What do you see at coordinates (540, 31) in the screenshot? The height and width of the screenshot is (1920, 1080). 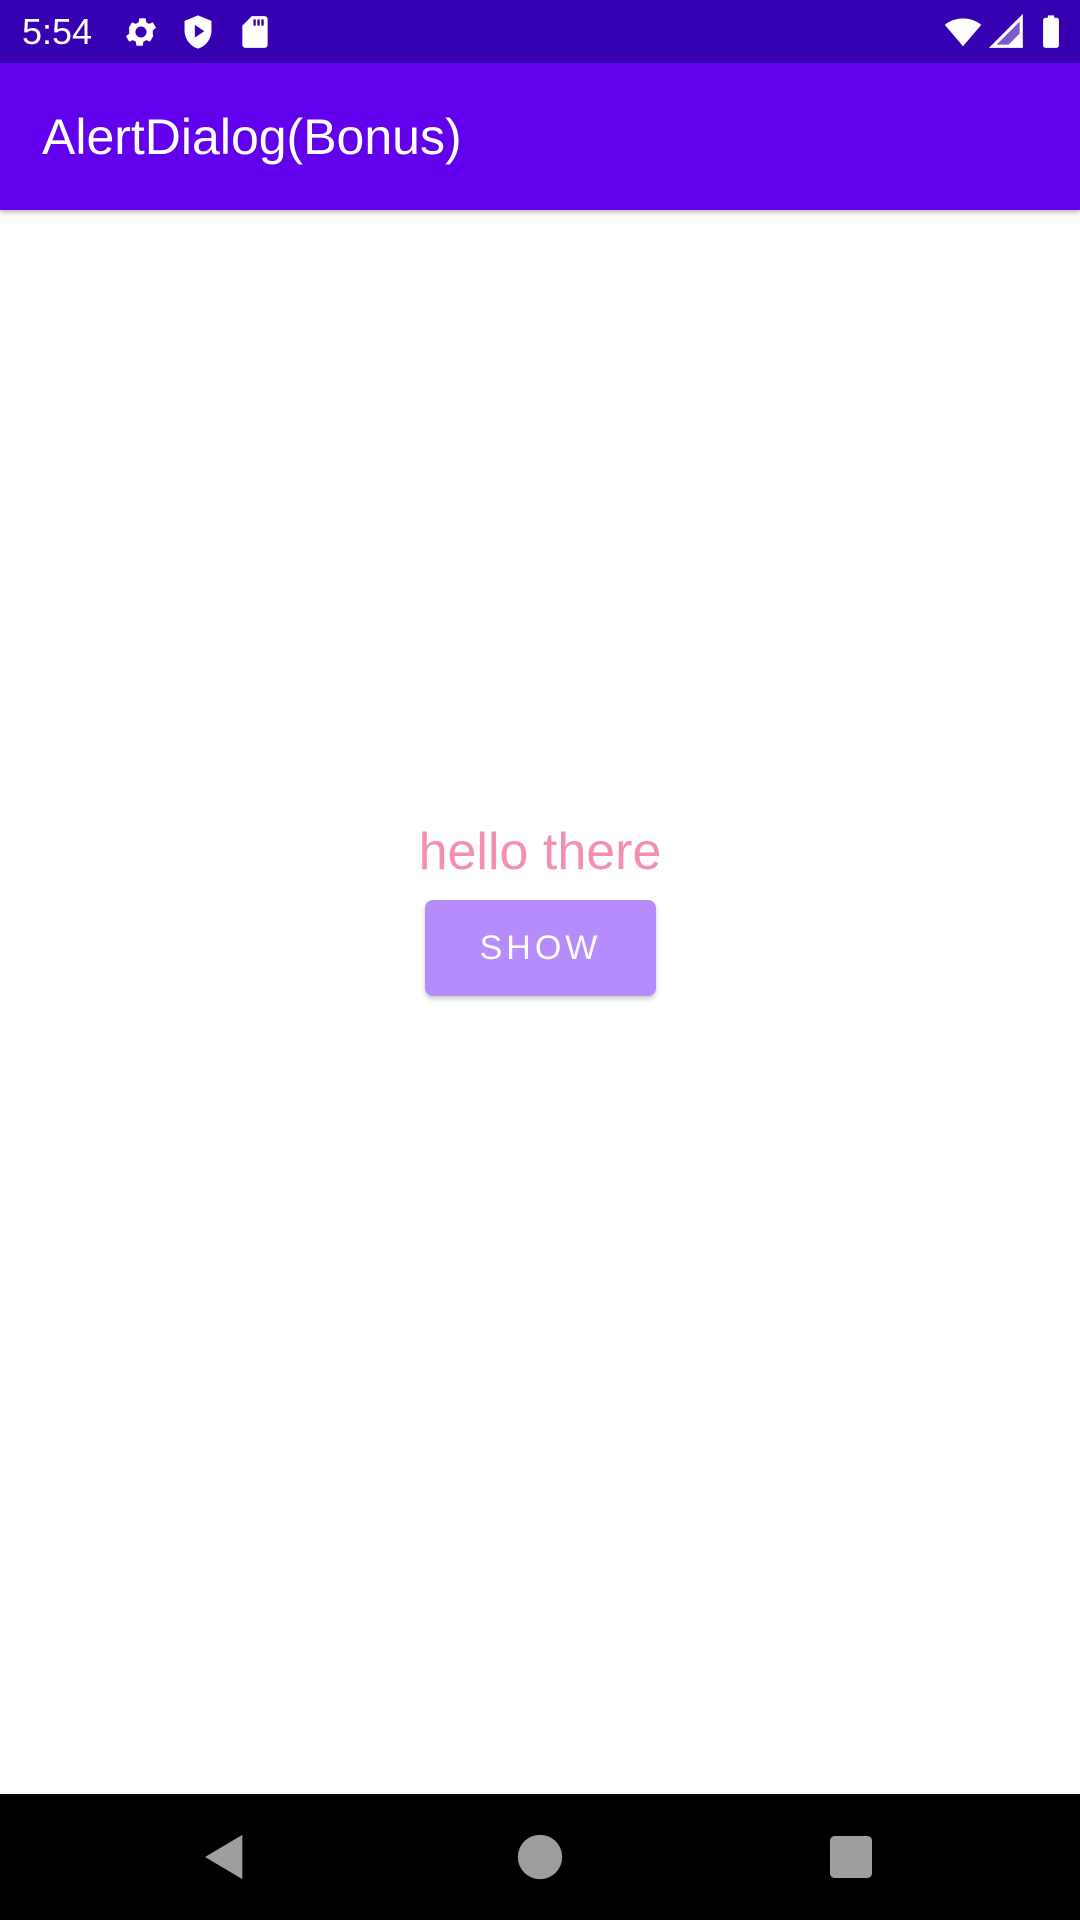 I see `status-bar: 5:54` at bounding box center [540, 31].